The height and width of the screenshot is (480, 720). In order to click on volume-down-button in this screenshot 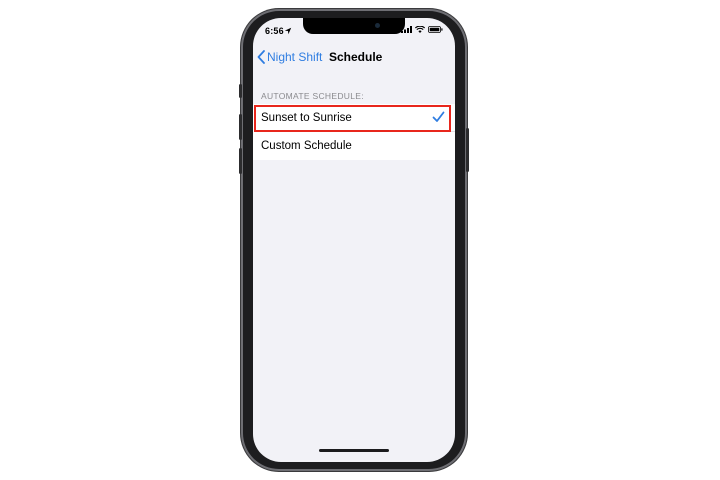, I will do `click(240, 161)`.